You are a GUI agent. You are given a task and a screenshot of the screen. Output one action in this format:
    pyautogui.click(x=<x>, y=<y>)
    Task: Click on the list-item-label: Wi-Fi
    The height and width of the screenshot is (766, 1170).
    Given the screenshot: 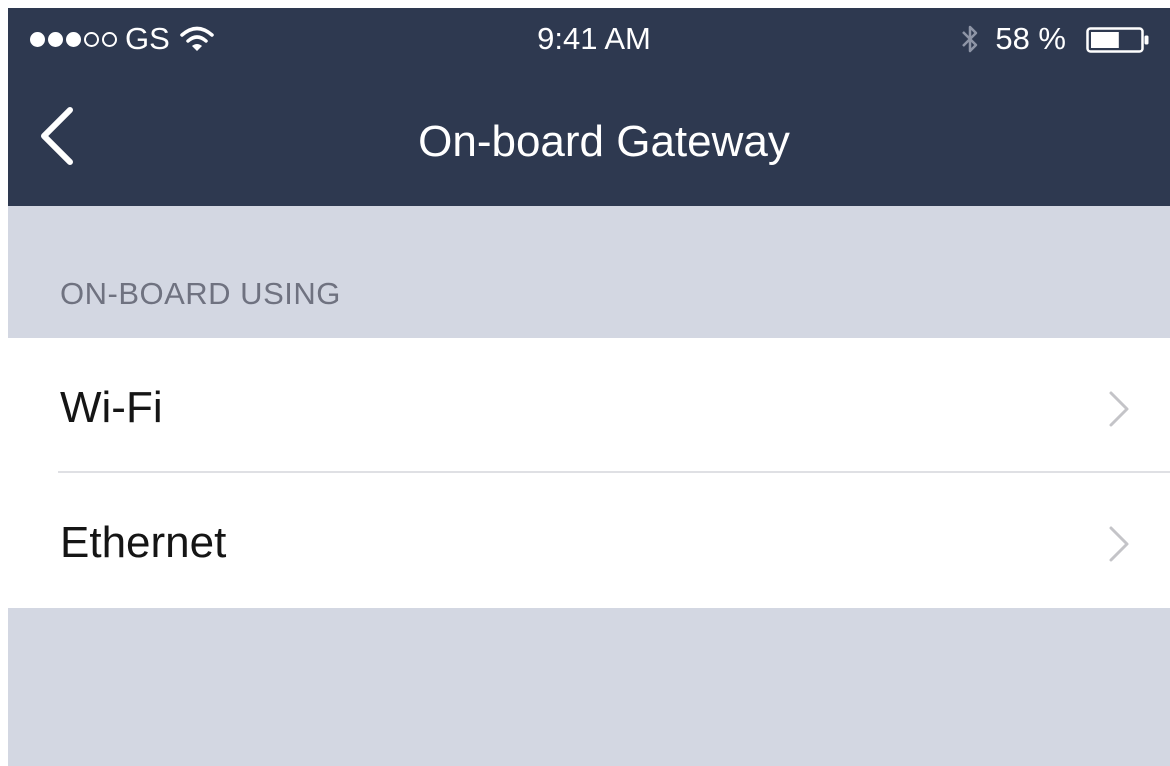 What is the action you would take?
    pyautogui.click(x=111, y=407)
    